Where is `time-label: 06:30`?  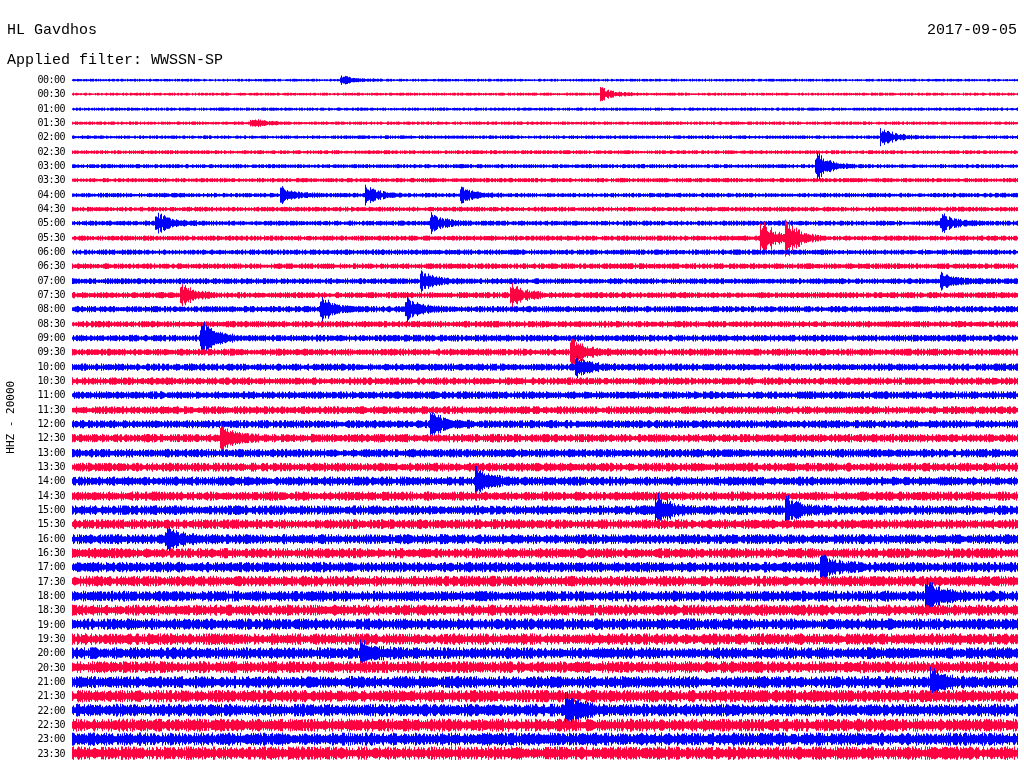
time-label: 06:30 is located at coordinates (50, 266).